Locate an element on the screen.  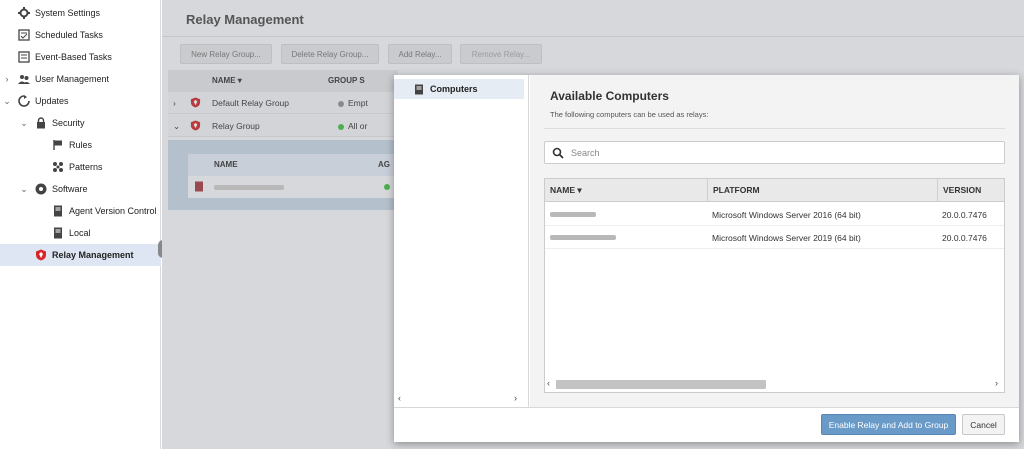
table-row: ⌄ Relay Group All or is located at coordinates (283, 126).